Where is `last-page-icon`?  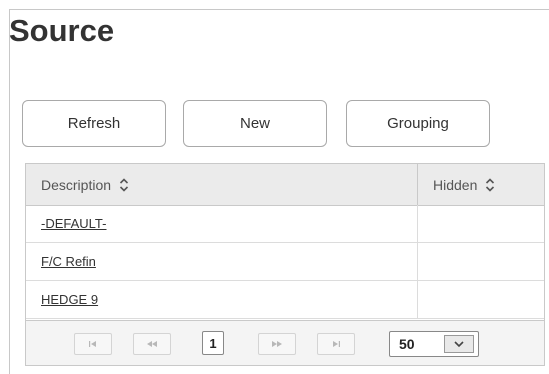 last-page-icon is located at coordinates (336, 344).